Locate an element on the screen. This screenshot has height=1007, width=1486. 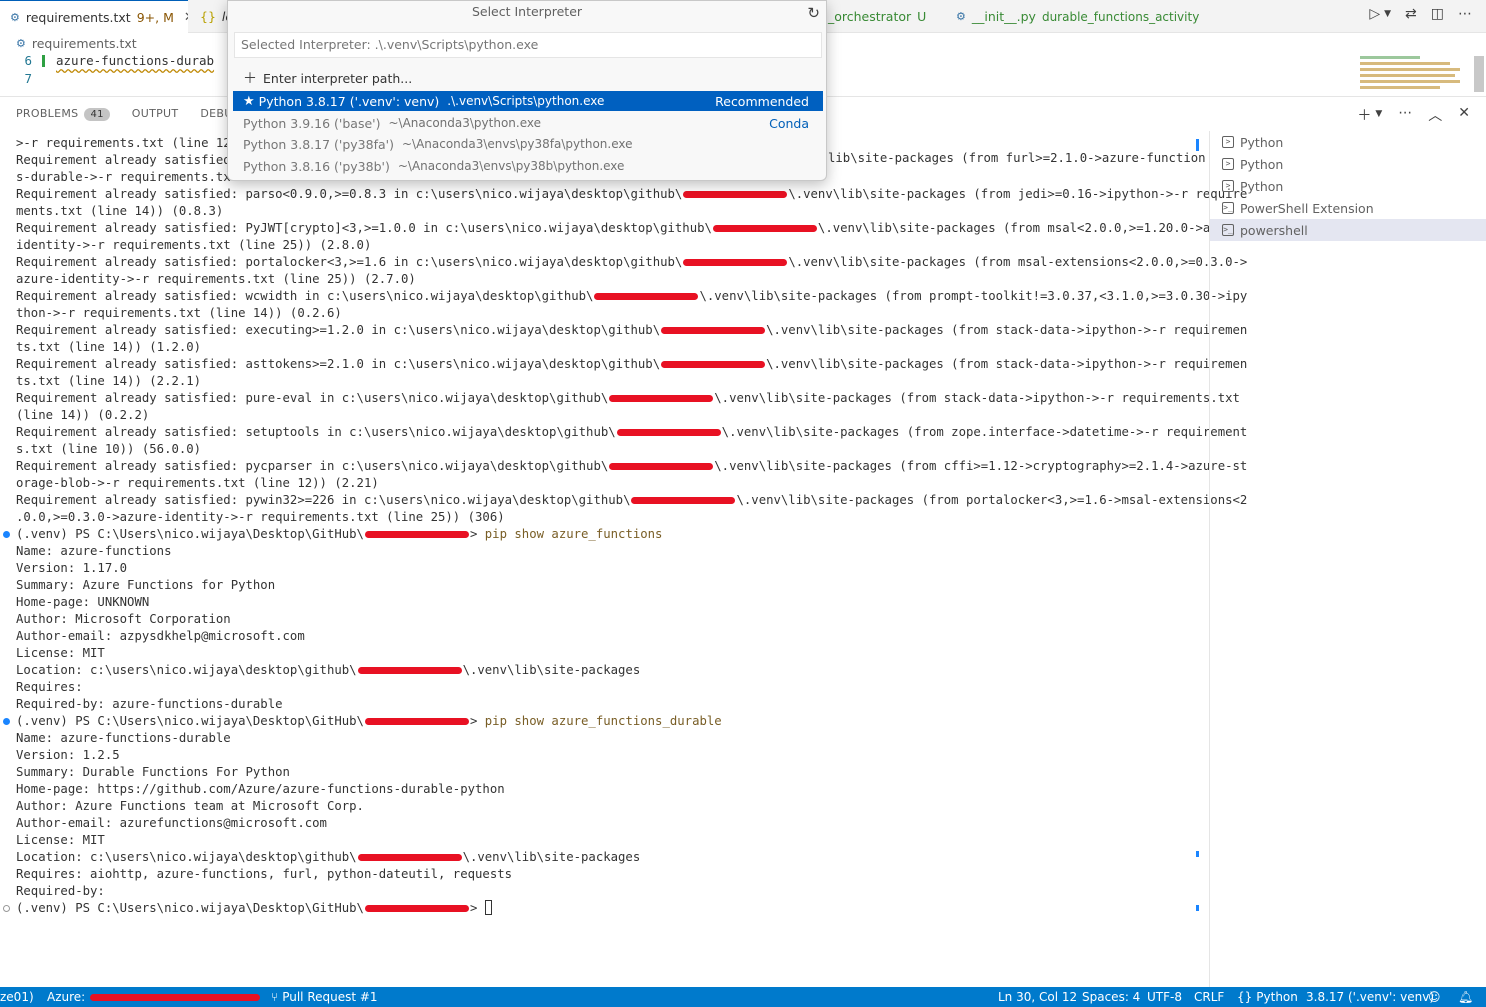
terminal-item-powershell-extension: >_ PowerShell Extension is located at coordinates (1348, 208).